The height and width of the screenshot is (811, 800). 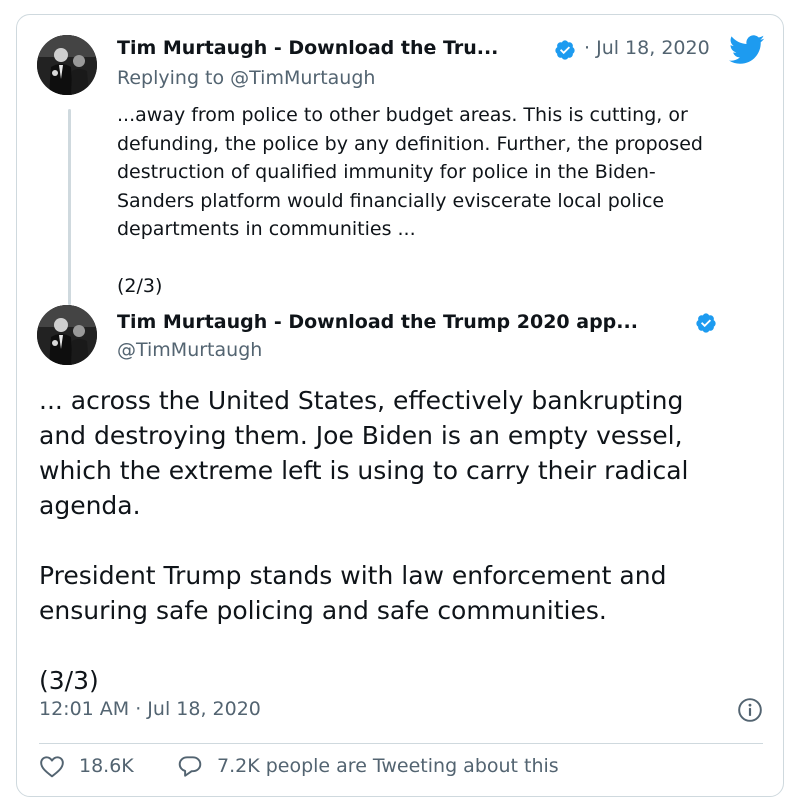 What do you see at coordinates (747, 50) in the screenshot?
I see `twitter-bird-icon` at bounding box center [747, 50].